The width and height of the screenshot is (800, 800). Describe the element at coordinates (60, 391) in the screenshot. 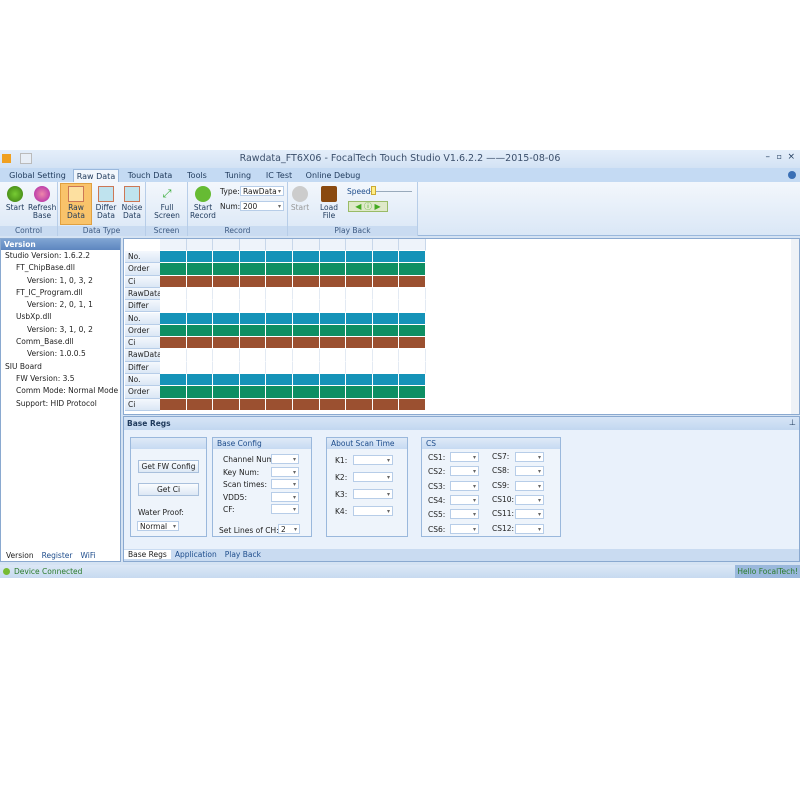

I see `tree-item: Comm Mode: Normal Mode` at that location.